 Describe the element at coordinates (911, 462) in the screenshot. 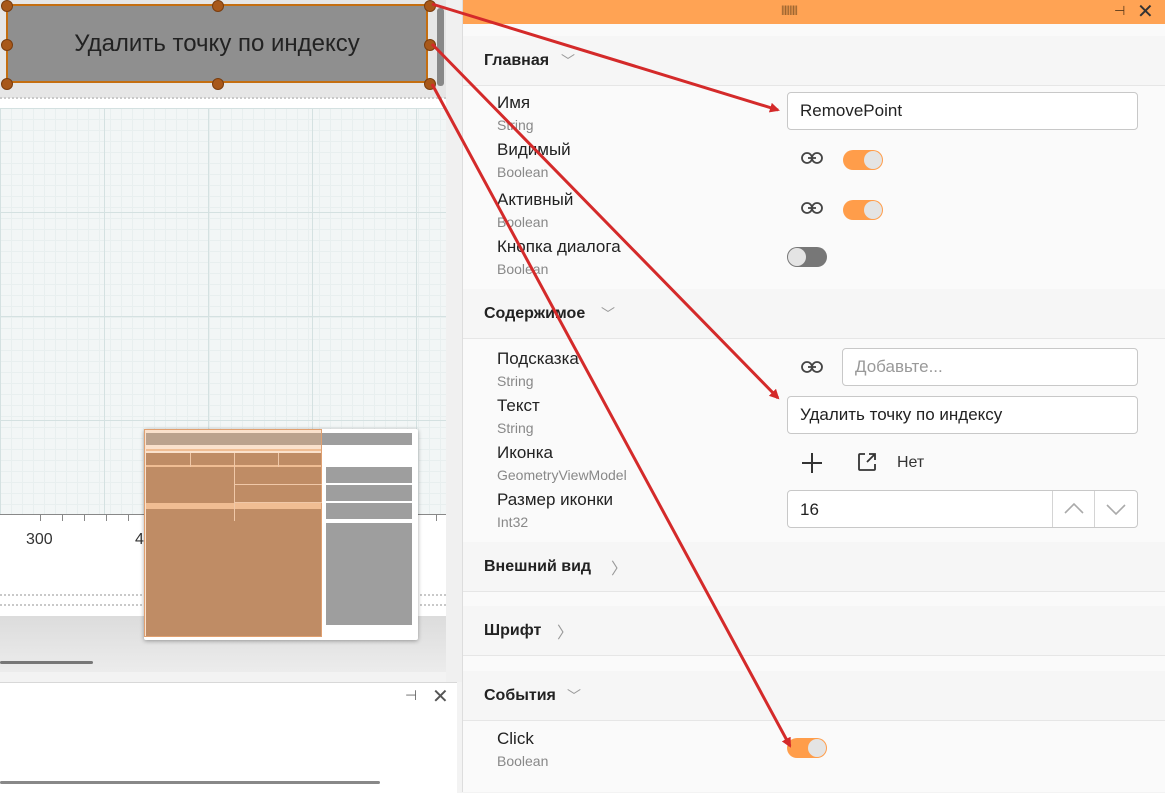

I see `icon-value: Нет` at that location.